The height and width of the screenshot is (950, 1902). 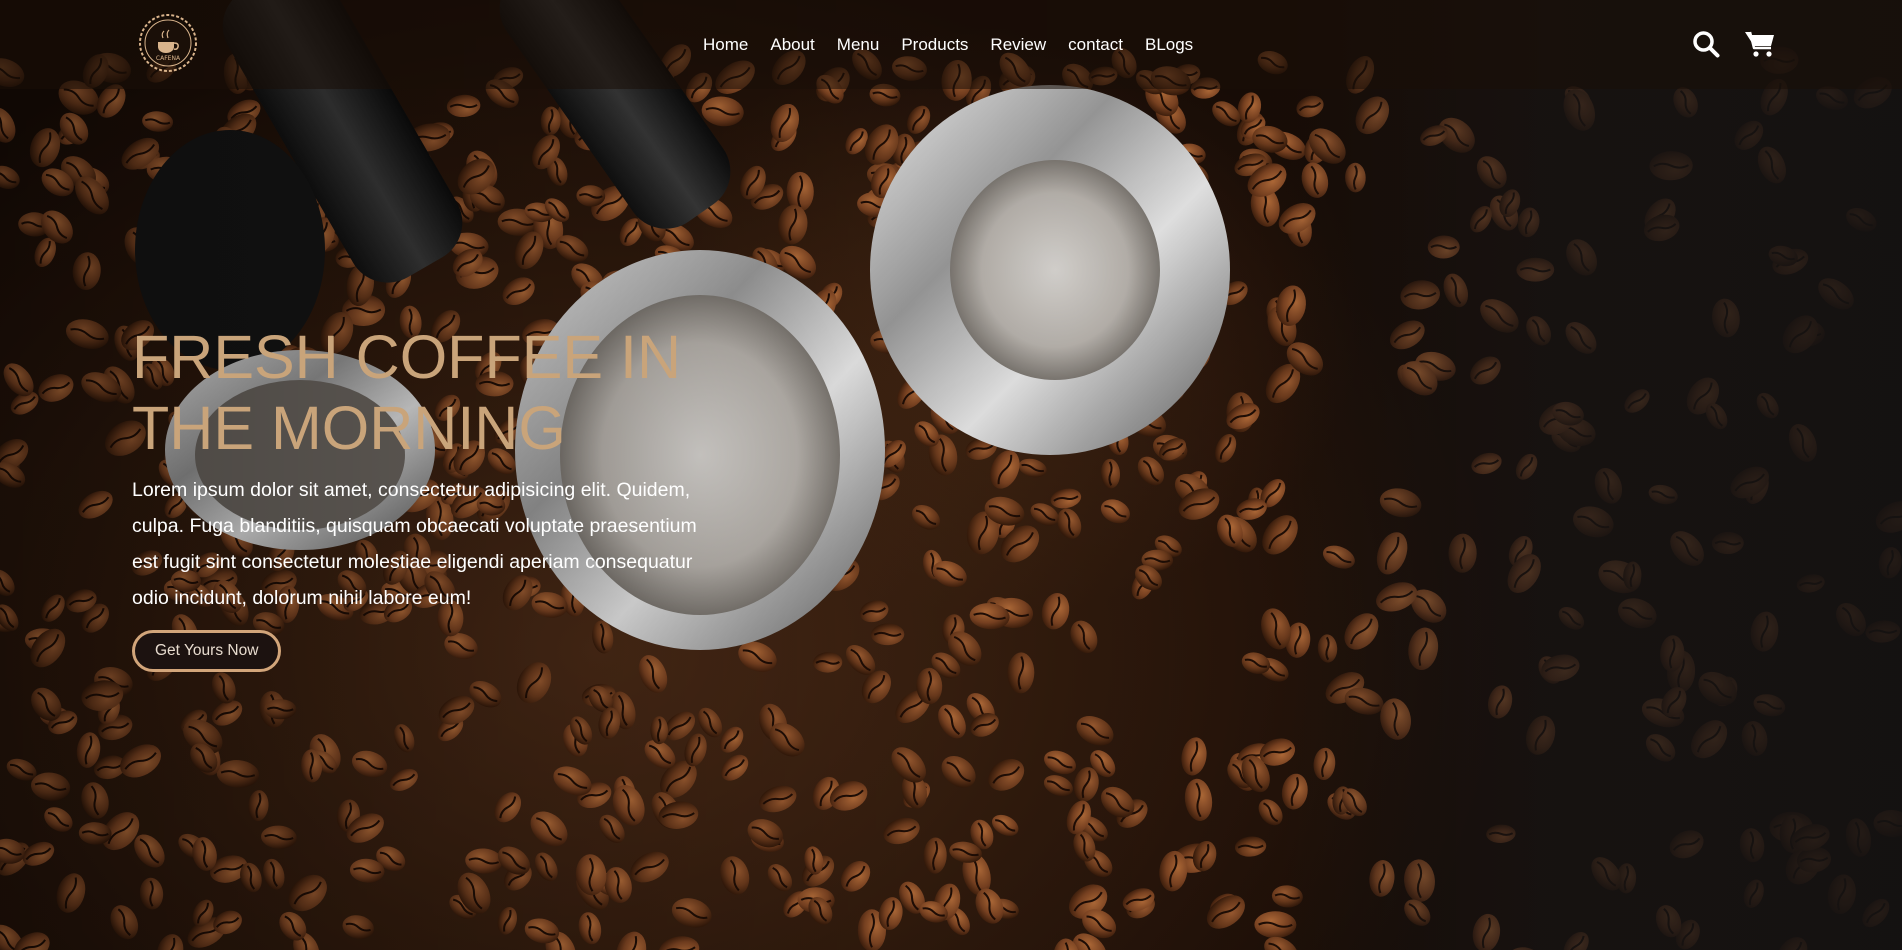 What do you see at coordinates (1018, 45) in the screenshot?
I see `nav-item-review: Review` at bounding box center [1018, 45].